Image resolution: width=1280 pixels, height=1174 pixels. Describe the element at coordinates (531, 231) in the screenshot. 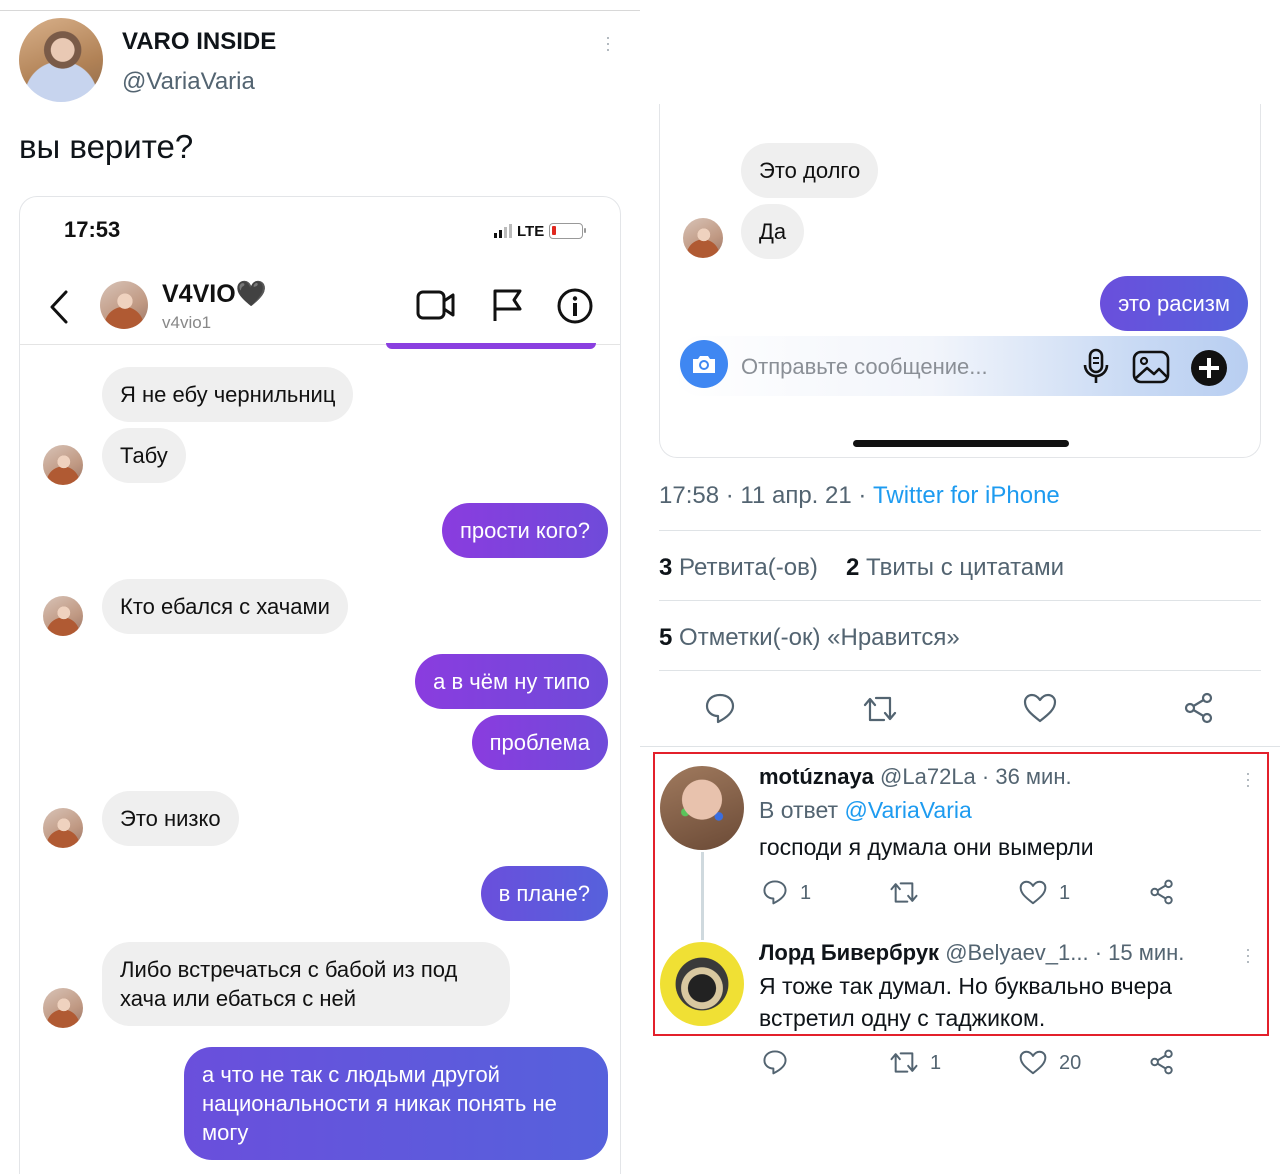

I see `network-label: LTE` at that location.